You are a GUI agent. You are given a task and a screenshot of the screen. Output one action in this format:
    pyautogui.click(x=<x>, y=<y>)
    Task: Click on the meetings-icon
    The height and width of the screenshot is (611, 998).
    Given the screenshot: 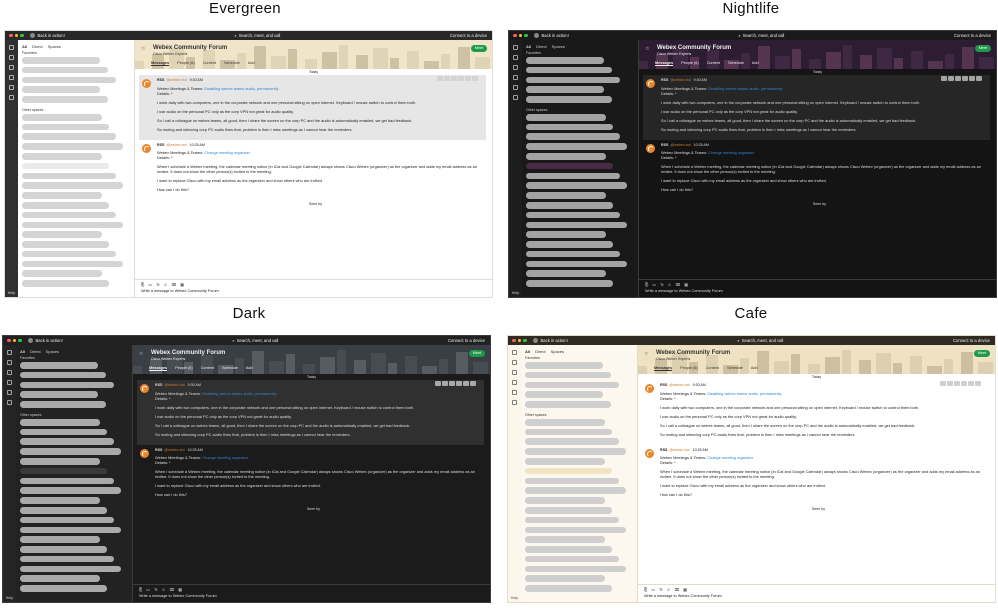 What is the action you would take?
    pyautogui.click(x=514, y=392)
    